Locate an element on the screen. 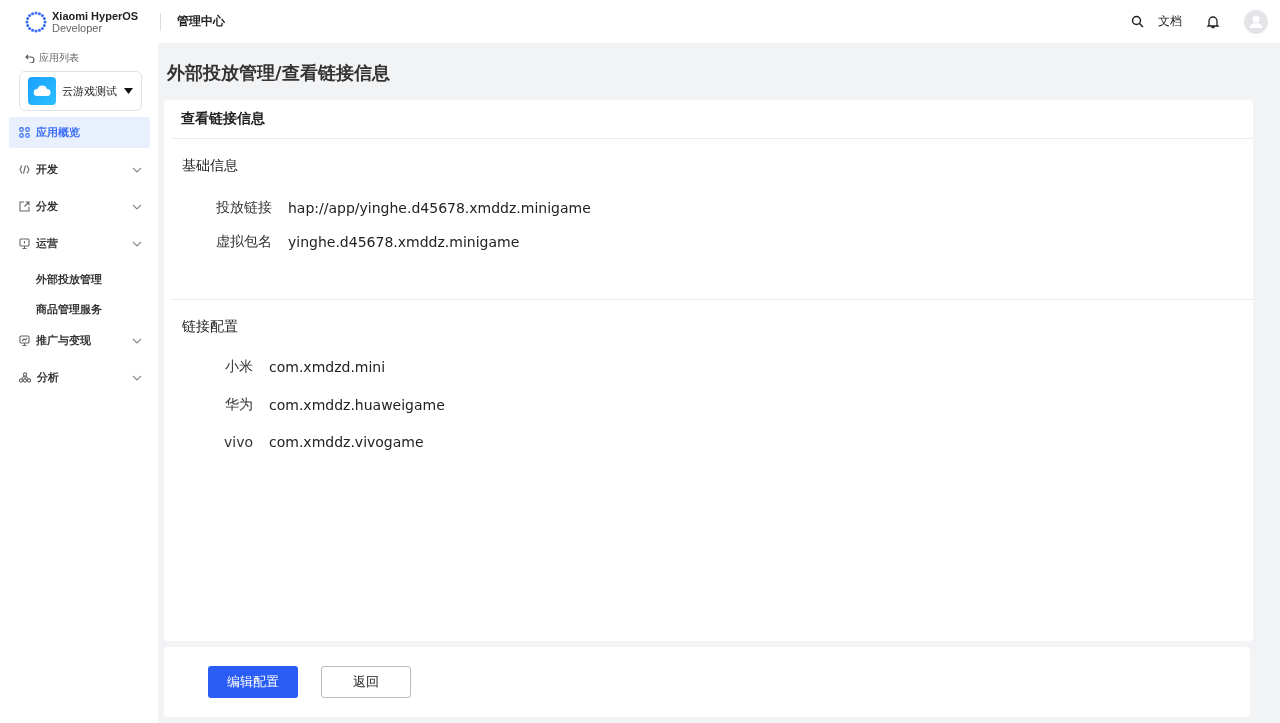  card-title: 查看链接信息 is located at coordinates (712, 119).